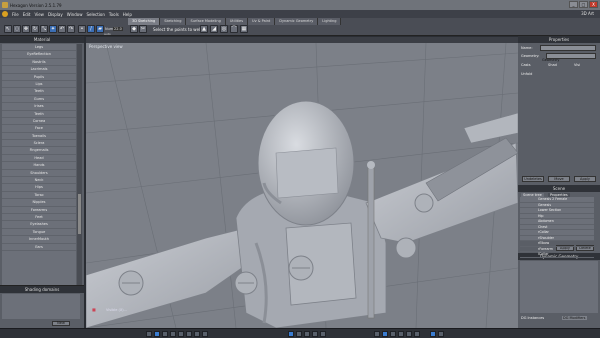 The width and height of the screenshot is (600, 338). Describe the element at coordinates (157, 334) in the screenshot. I see `perspective-view-icon` at that location.